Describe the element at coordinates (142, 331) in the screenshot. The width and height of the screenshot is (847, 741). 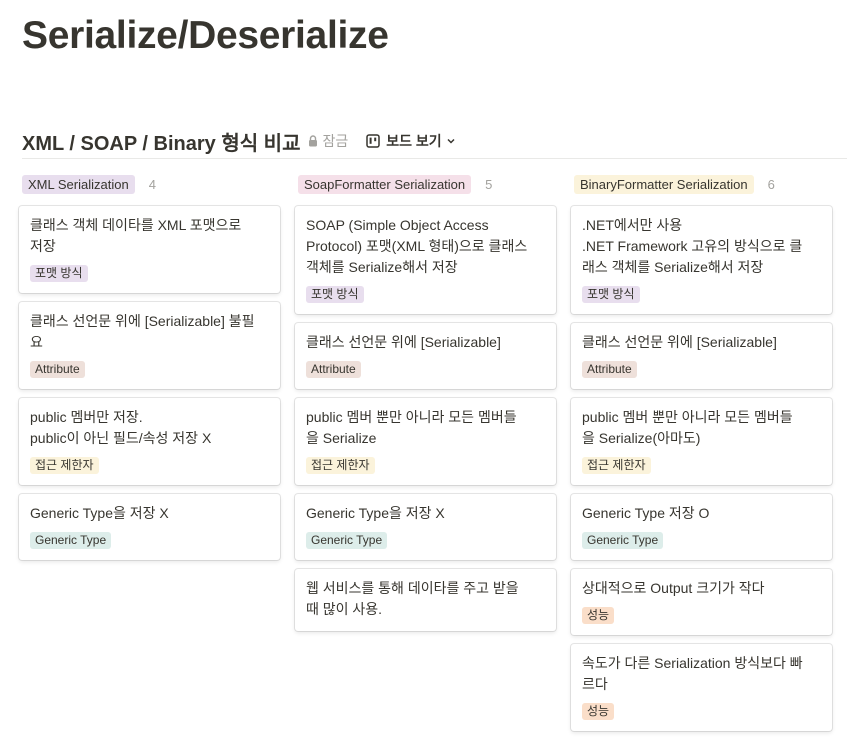
I see `card-title: 클래스 선언문 위에 [Serializable] 불필 요` at that location.